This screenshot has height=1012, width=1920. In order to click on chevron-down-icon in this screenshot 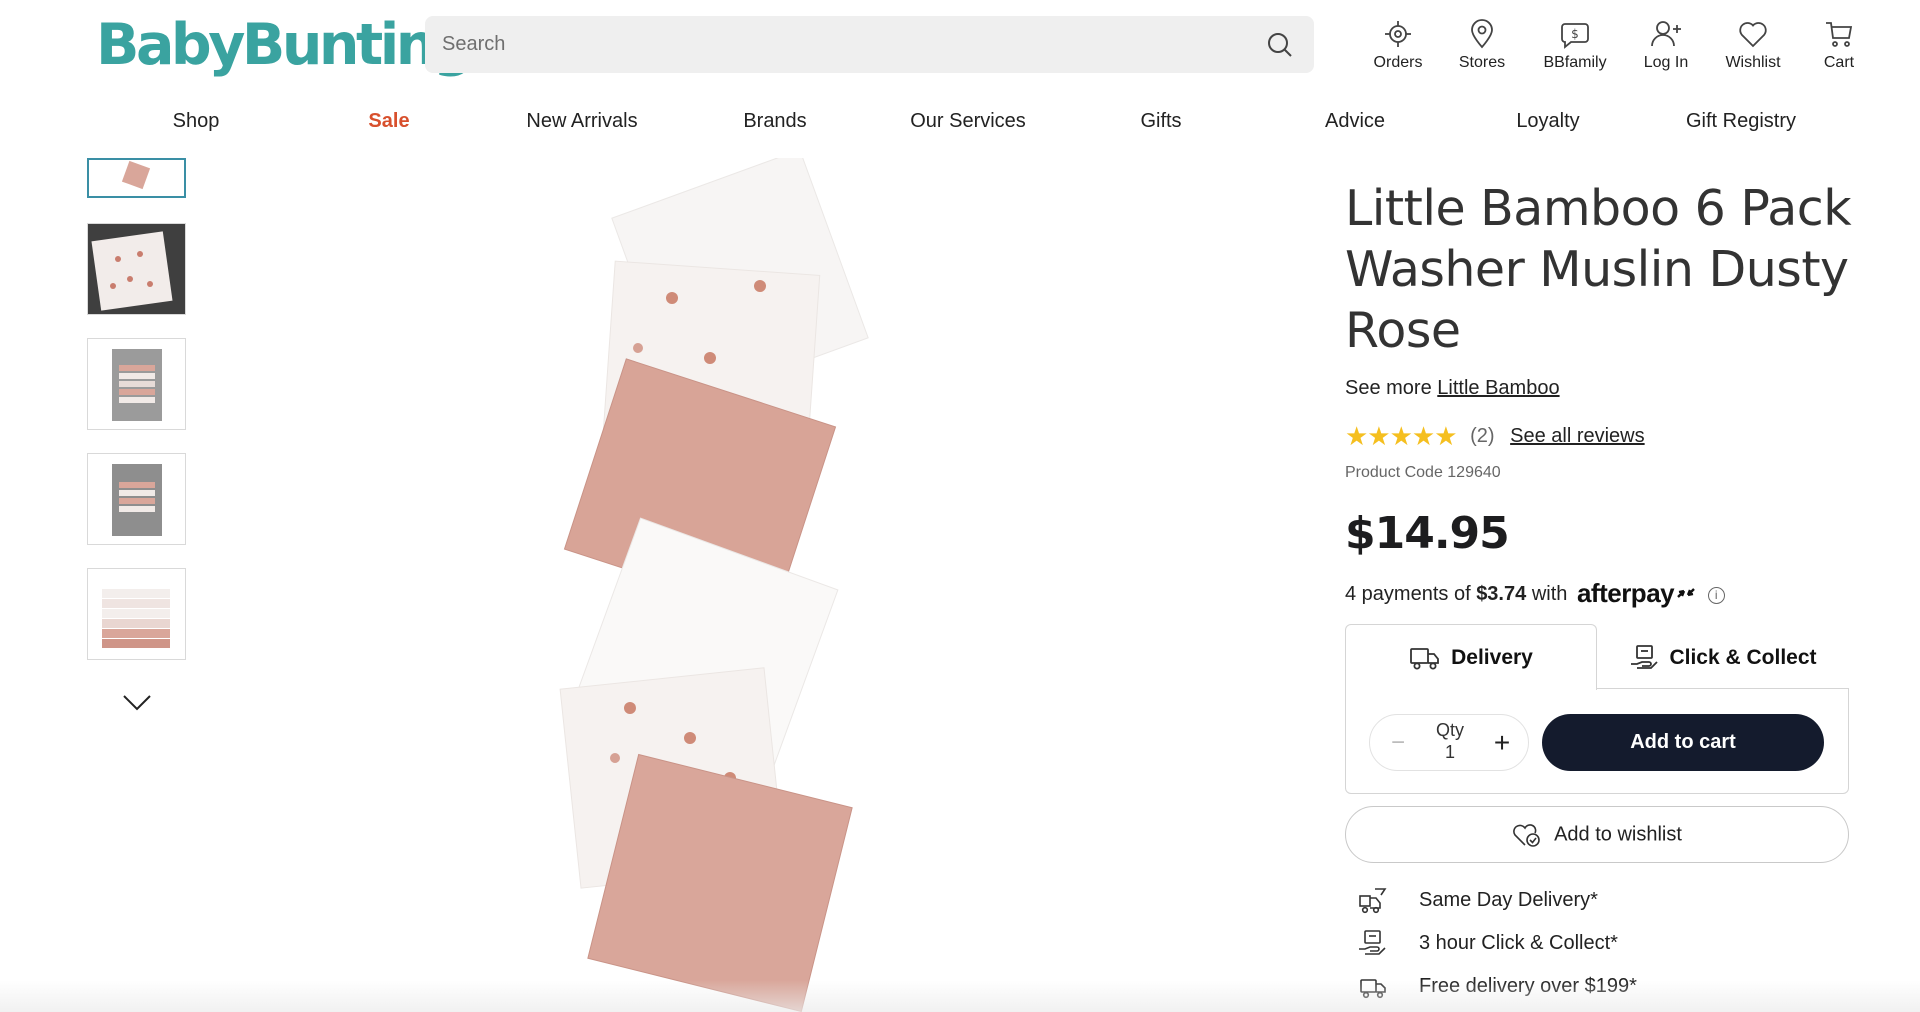, I will do `click(137, 702)`.